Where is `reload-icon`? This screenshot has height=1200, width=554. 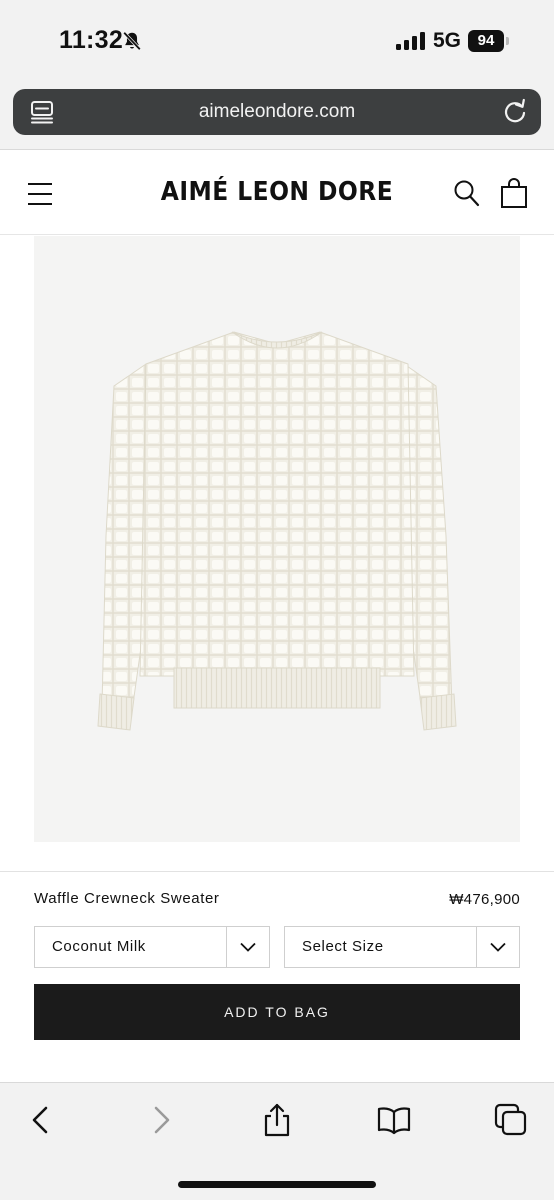
reload-icon is located at coordinates (515, 112).